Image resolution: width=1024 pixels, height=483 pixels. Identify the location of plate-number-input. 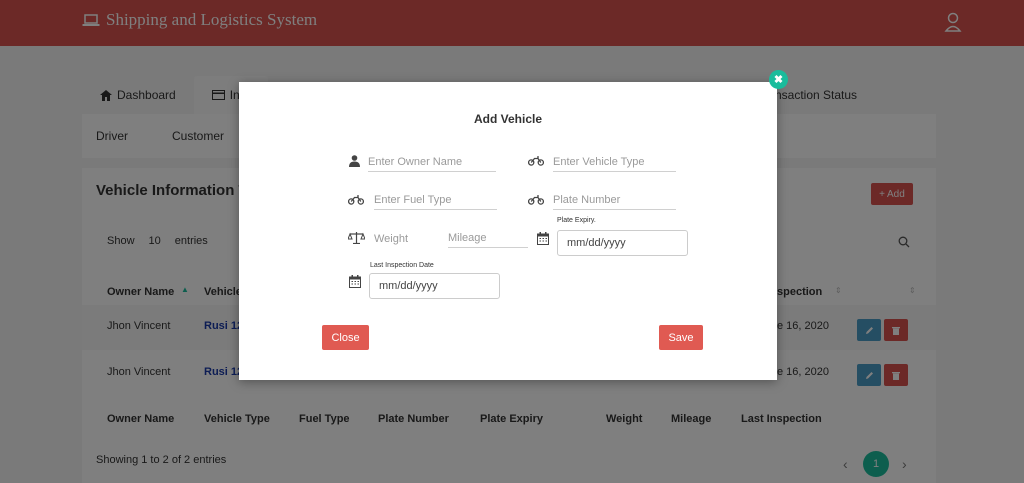
(614, 200).